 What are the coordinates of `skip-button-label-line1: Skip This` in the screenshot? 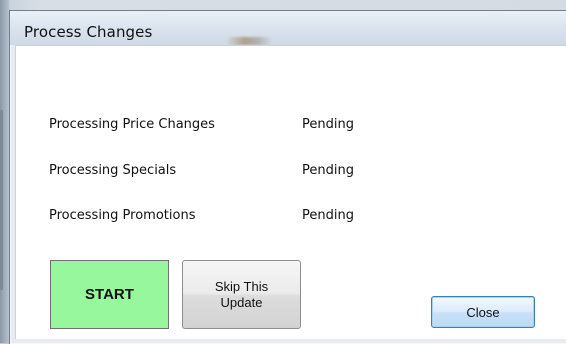 It's located at (241, 286).